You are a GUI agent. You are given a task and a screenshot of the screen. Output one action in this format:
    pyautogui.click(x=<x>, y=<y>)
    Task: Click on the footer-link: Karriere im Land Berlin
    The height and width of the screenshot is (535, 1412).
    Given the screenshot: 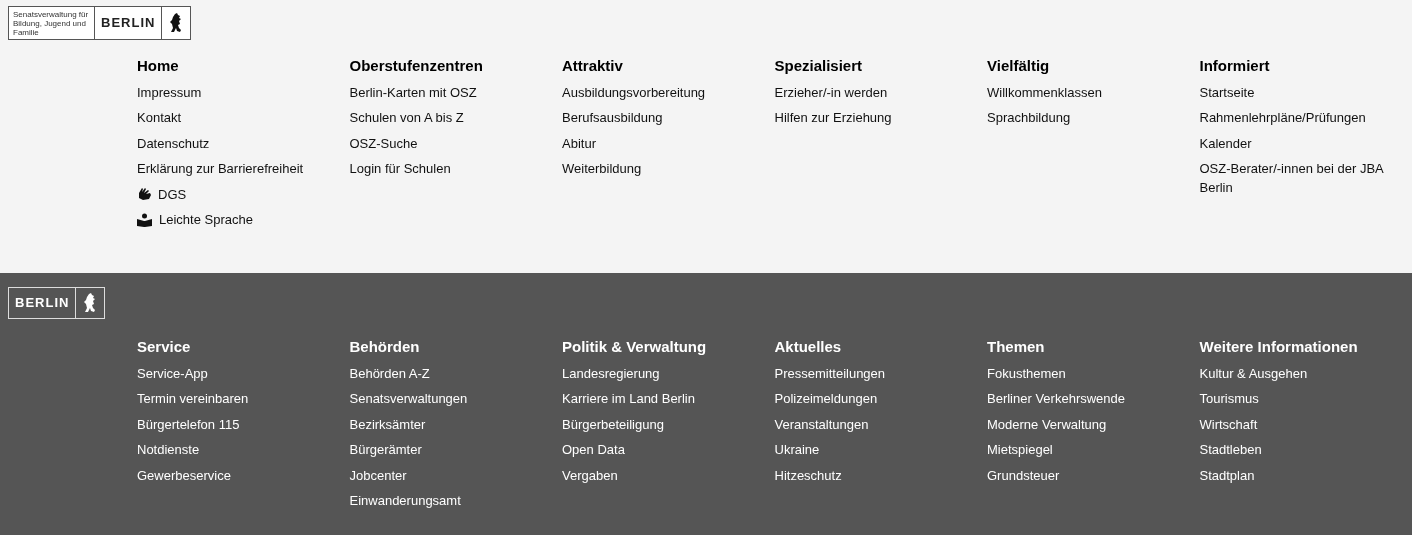 What is the action you would take?
    pyautogui.click(x=628, y=399)
    